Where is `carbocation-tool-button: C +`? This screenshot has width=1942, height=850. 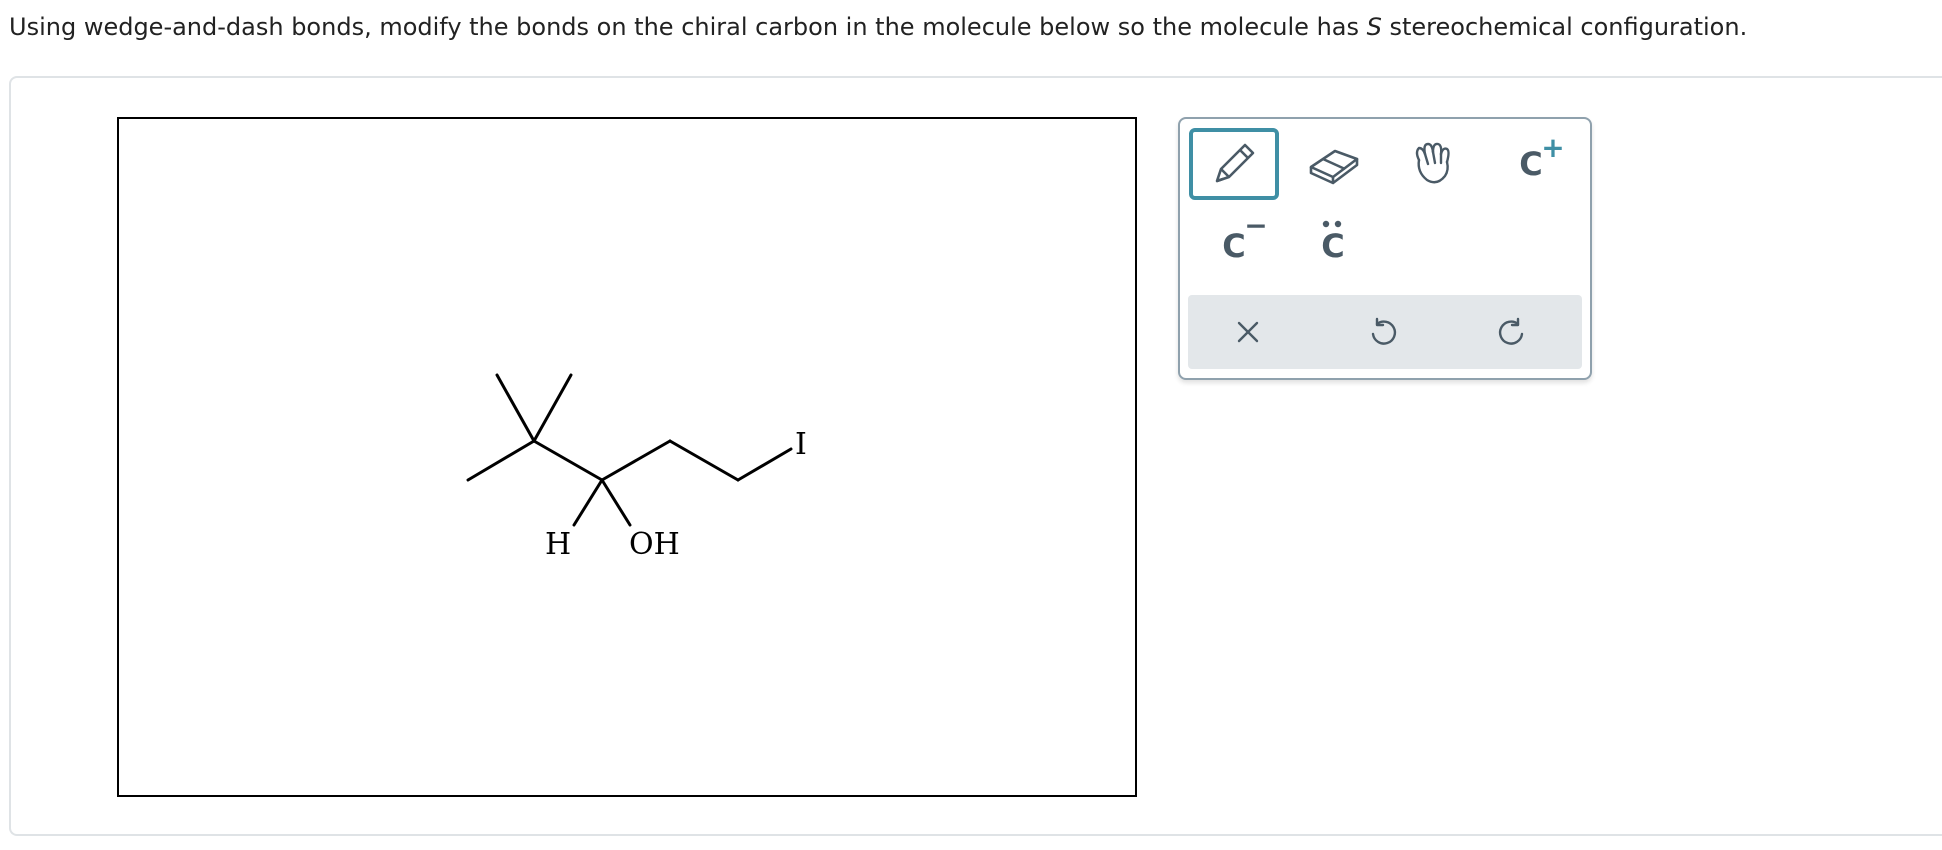
carbocation-tool-button: C + is located at coordinates (1531, 164).